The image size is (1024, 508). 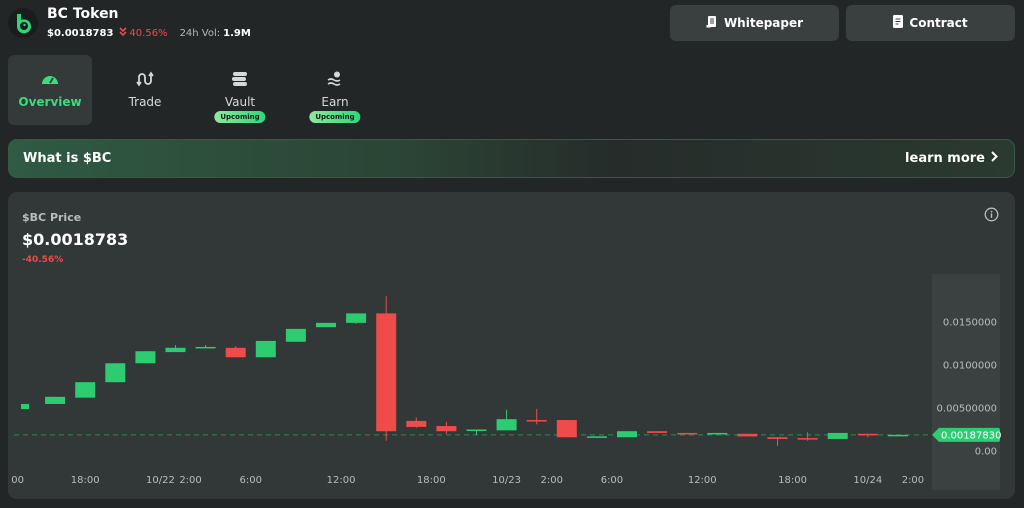 What do you see at coordinates (986, 452) in the screenshot?
I see `y-tick-label: 0.00` at bounding box center [986, 452].